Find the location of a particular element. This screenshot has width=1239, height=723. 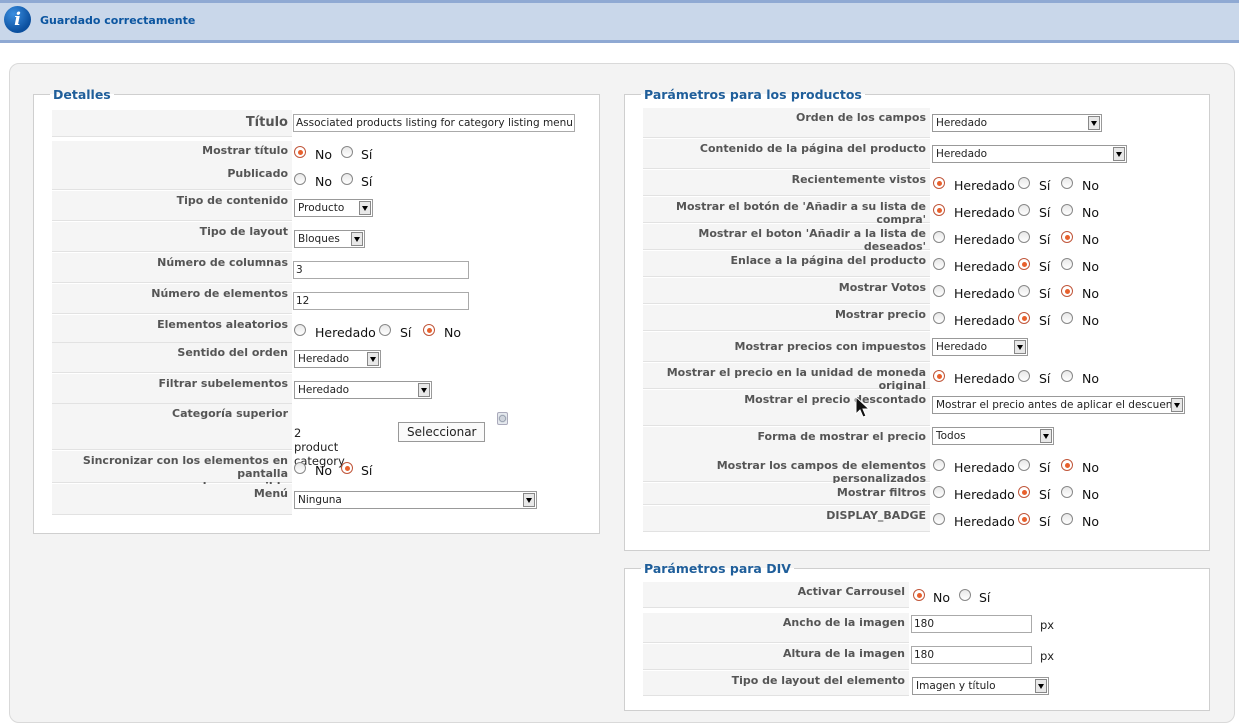

badge-heredado-radio is located at coordinates (939, 519).